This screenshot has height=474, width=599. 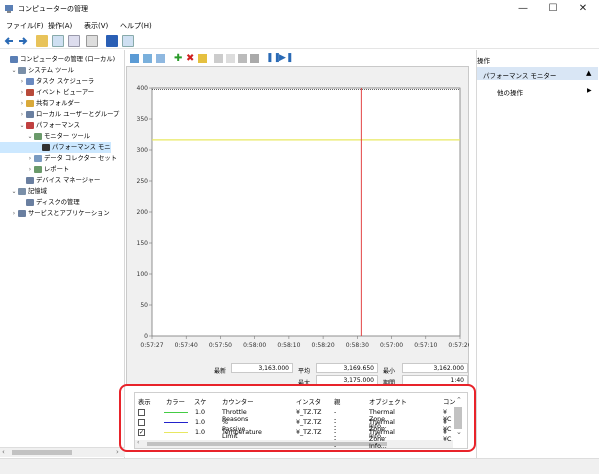 I want to click on highlight-icon, so click(x=202, y=58).